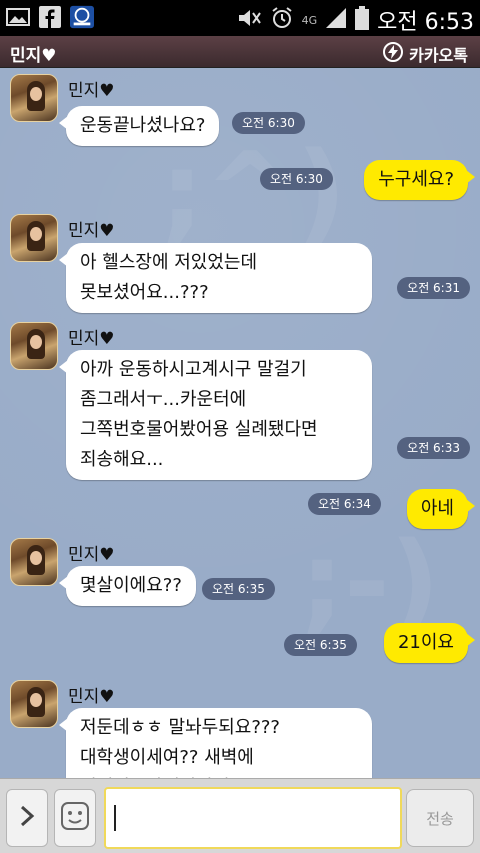 The width and height of the screenshot is (480, 853). What do you see at coordinates (282, 20) in the screenshot?
I see `alarm-icon` at bounding box center [282, 20].